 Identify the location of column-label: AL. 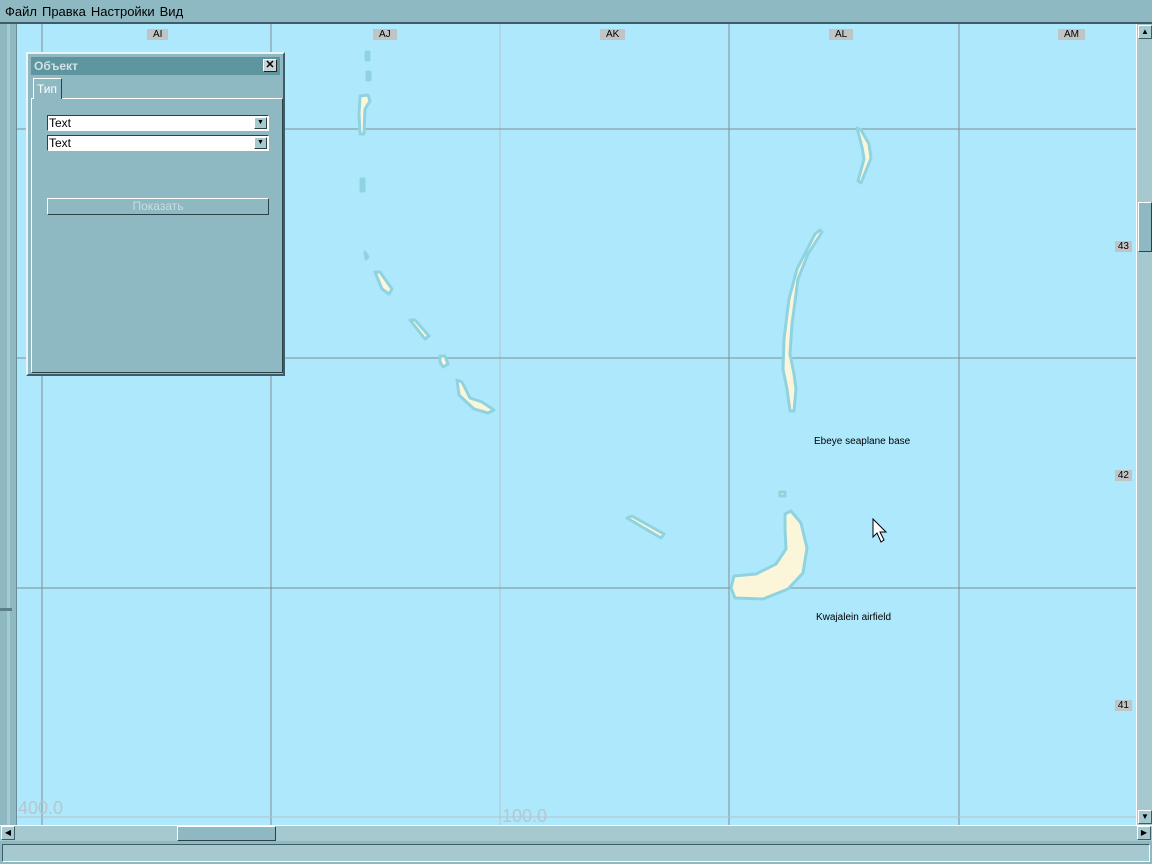
(841, 34).